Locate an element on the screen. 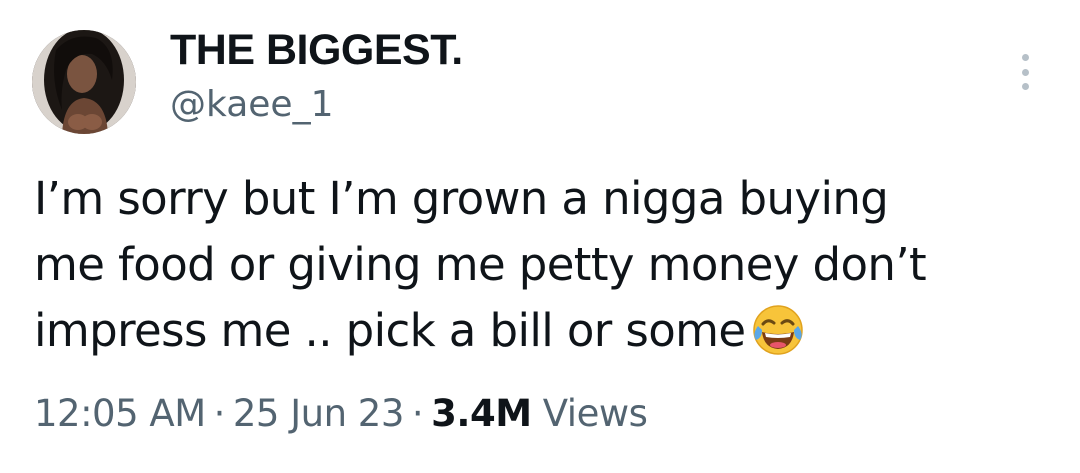 The image size is (1080, 473). tweet-metadata: 12:05 AM · 25 Jun 23 · 3.4M Views is located at coordinates (341, 413).